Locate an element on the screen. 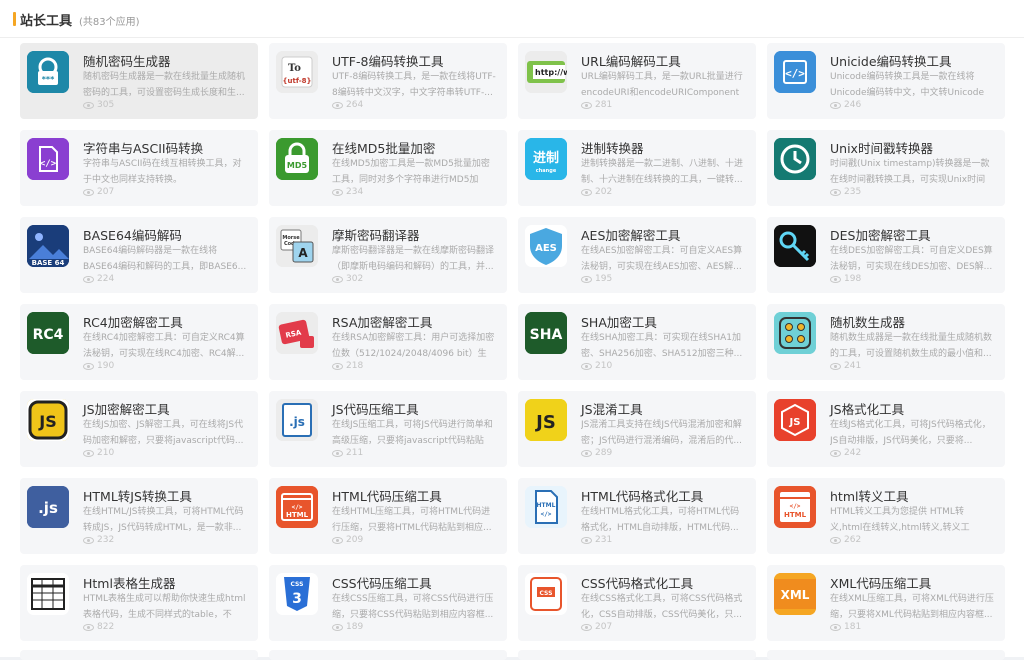 The height and width of the screenshot is (660, 1024). tool-name: Html表格生成器 is located at coordinates (129, 582).